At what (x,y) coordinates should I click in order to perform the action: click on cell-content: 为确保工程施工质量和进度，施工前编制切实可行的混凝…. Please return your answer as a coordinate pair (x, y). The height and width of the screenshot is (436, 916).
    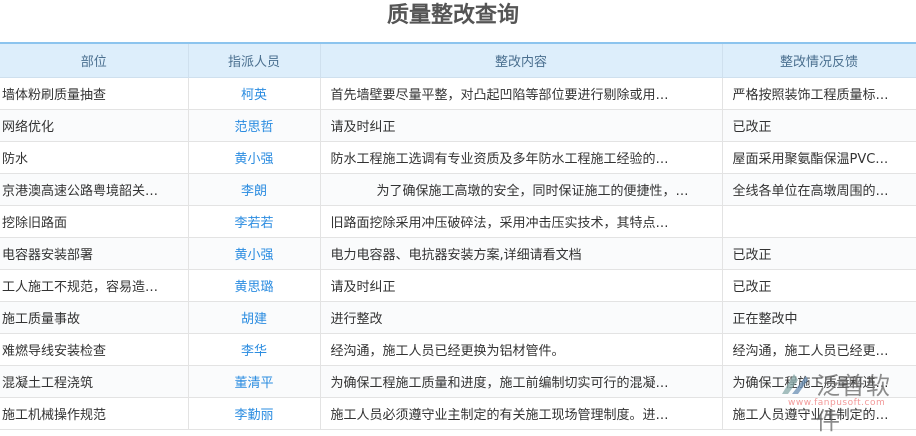
    Looking at the image, I should click on (521, 381).